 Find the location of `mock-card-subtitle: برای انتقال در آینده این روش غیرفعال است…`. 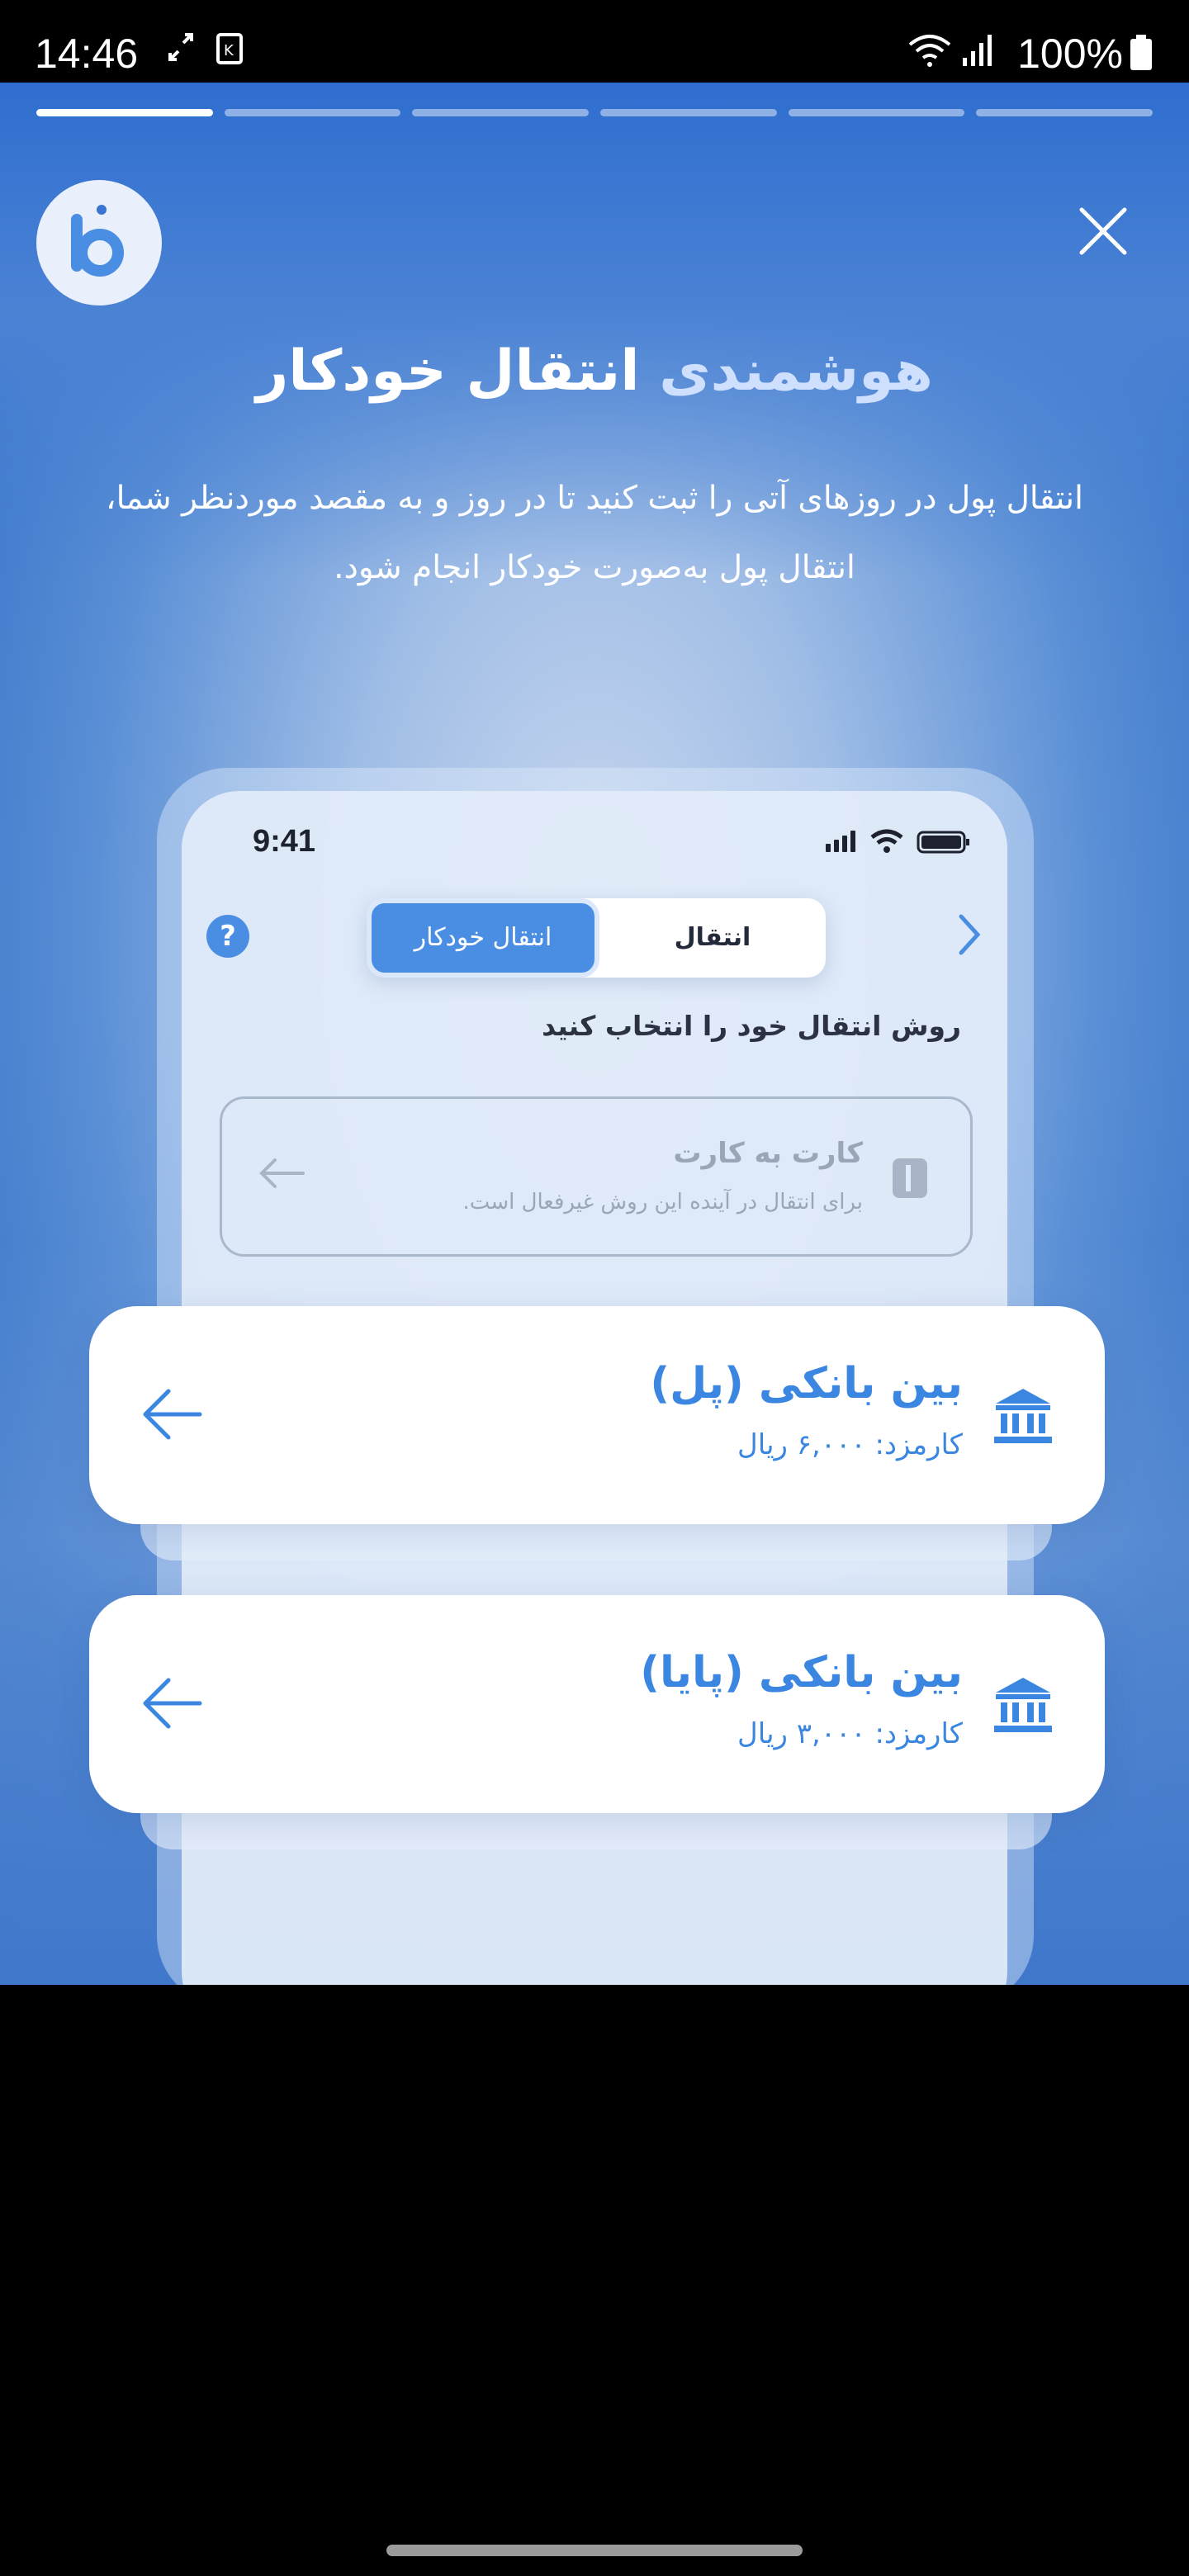

mock-card-subtitle: برای انتقال در آینده این روش غیرفعال است… is located at coordinates (662, 1202).